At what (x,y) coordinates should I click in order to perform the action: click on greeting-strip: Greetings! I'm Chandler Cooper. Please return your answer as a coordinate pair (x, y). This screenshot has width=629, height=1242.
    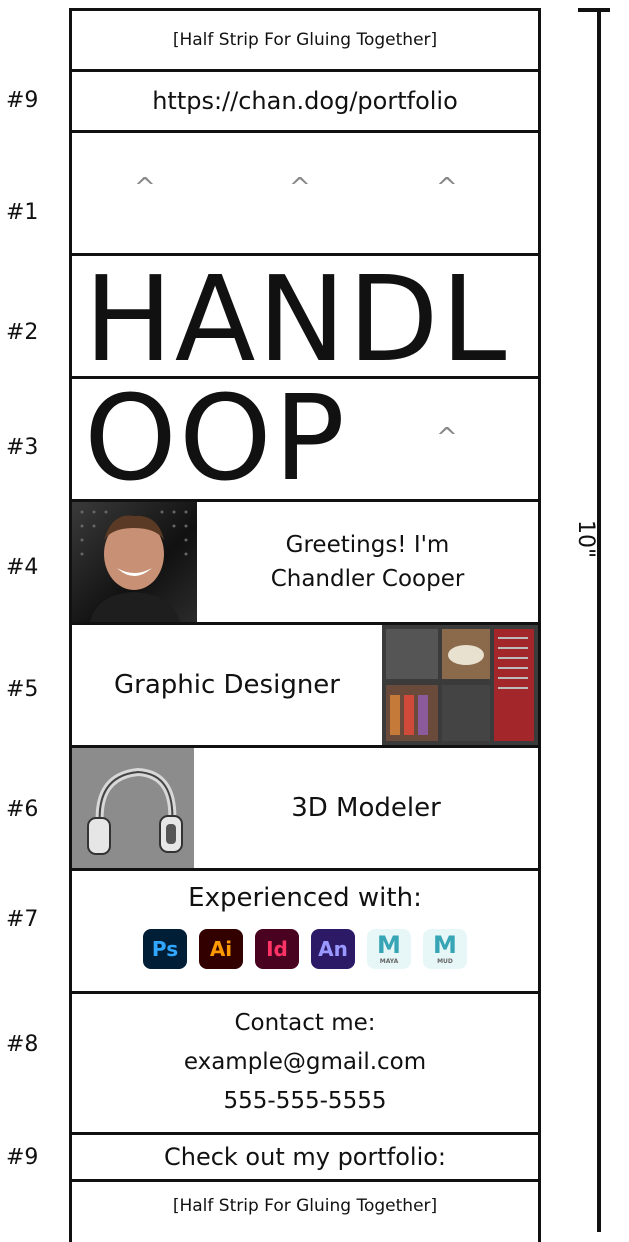
    Looking at the image, I should click on (305, 563).